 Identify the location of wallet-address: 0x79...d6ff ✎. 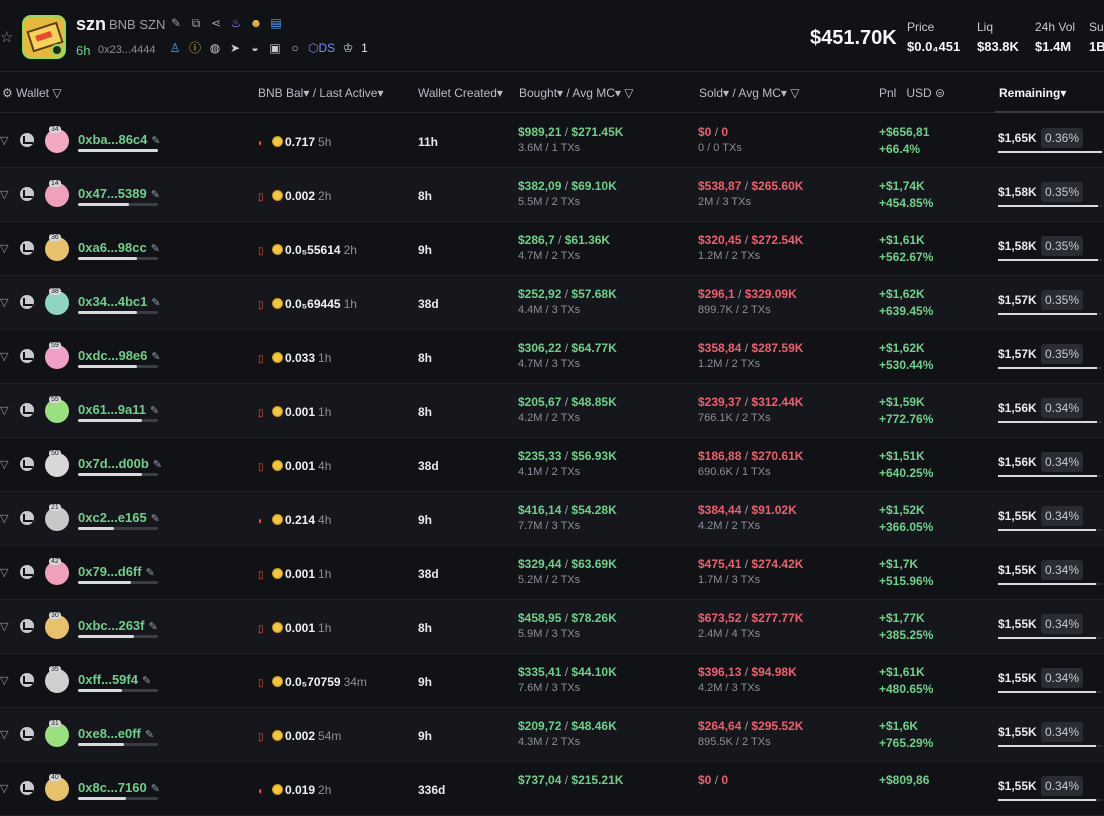
(116, 571).